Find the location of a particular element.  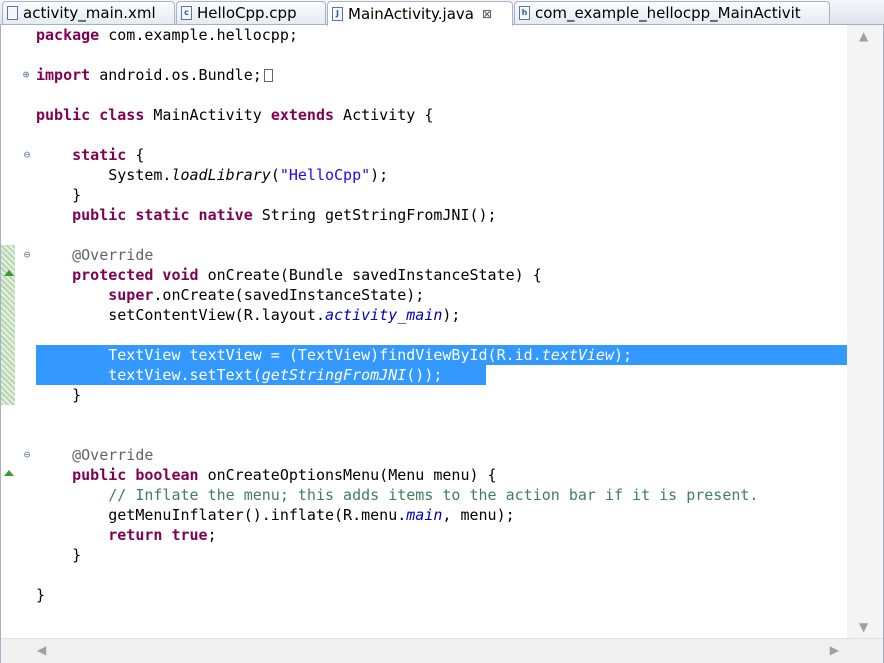

code-text: String getStringFromJNI(); is located at coordinates (374, 215).